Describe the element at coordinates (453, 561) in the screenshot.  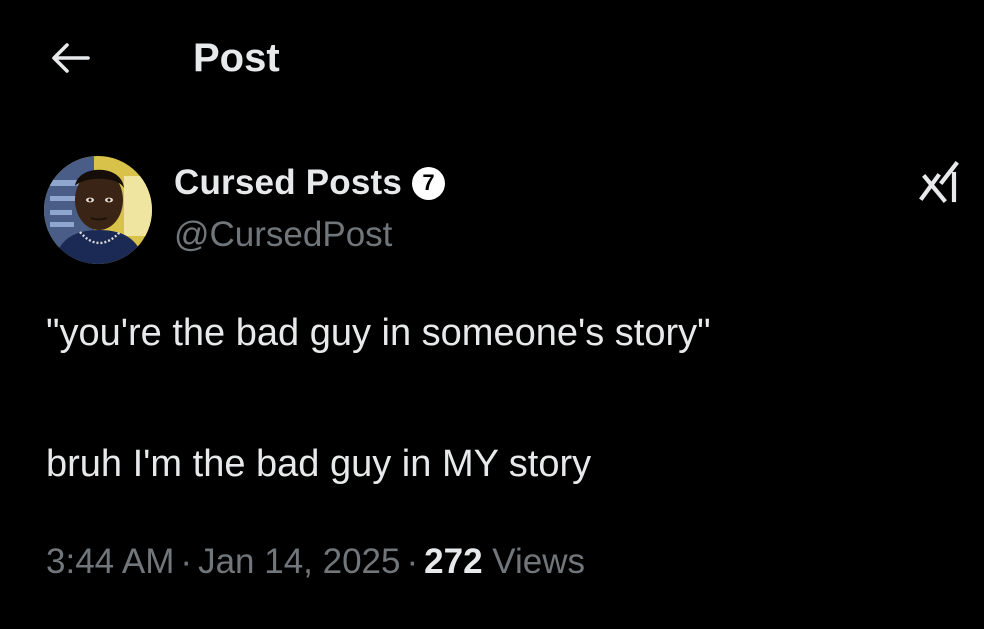
I see `views-count: 272` at that location.